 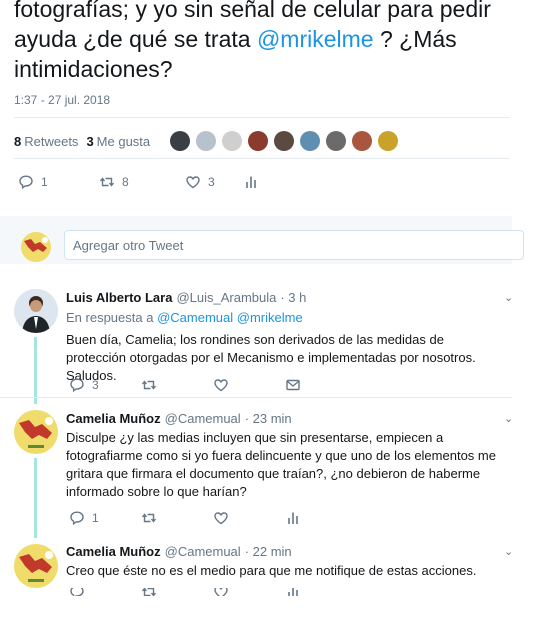 I want to click on mention-link-camemual: @Camemual, so click(x=195, y=317).